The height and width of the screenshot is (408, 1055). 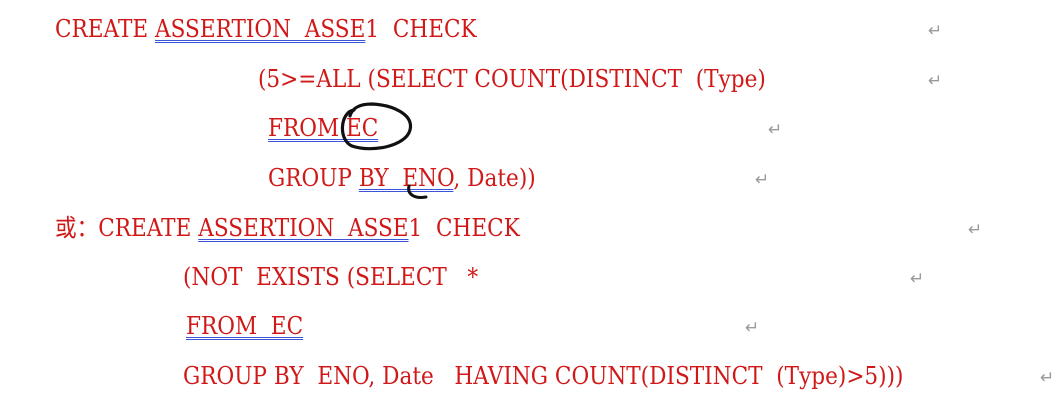 I want to click on handwritten-annotations, so click(x=384, y=150).